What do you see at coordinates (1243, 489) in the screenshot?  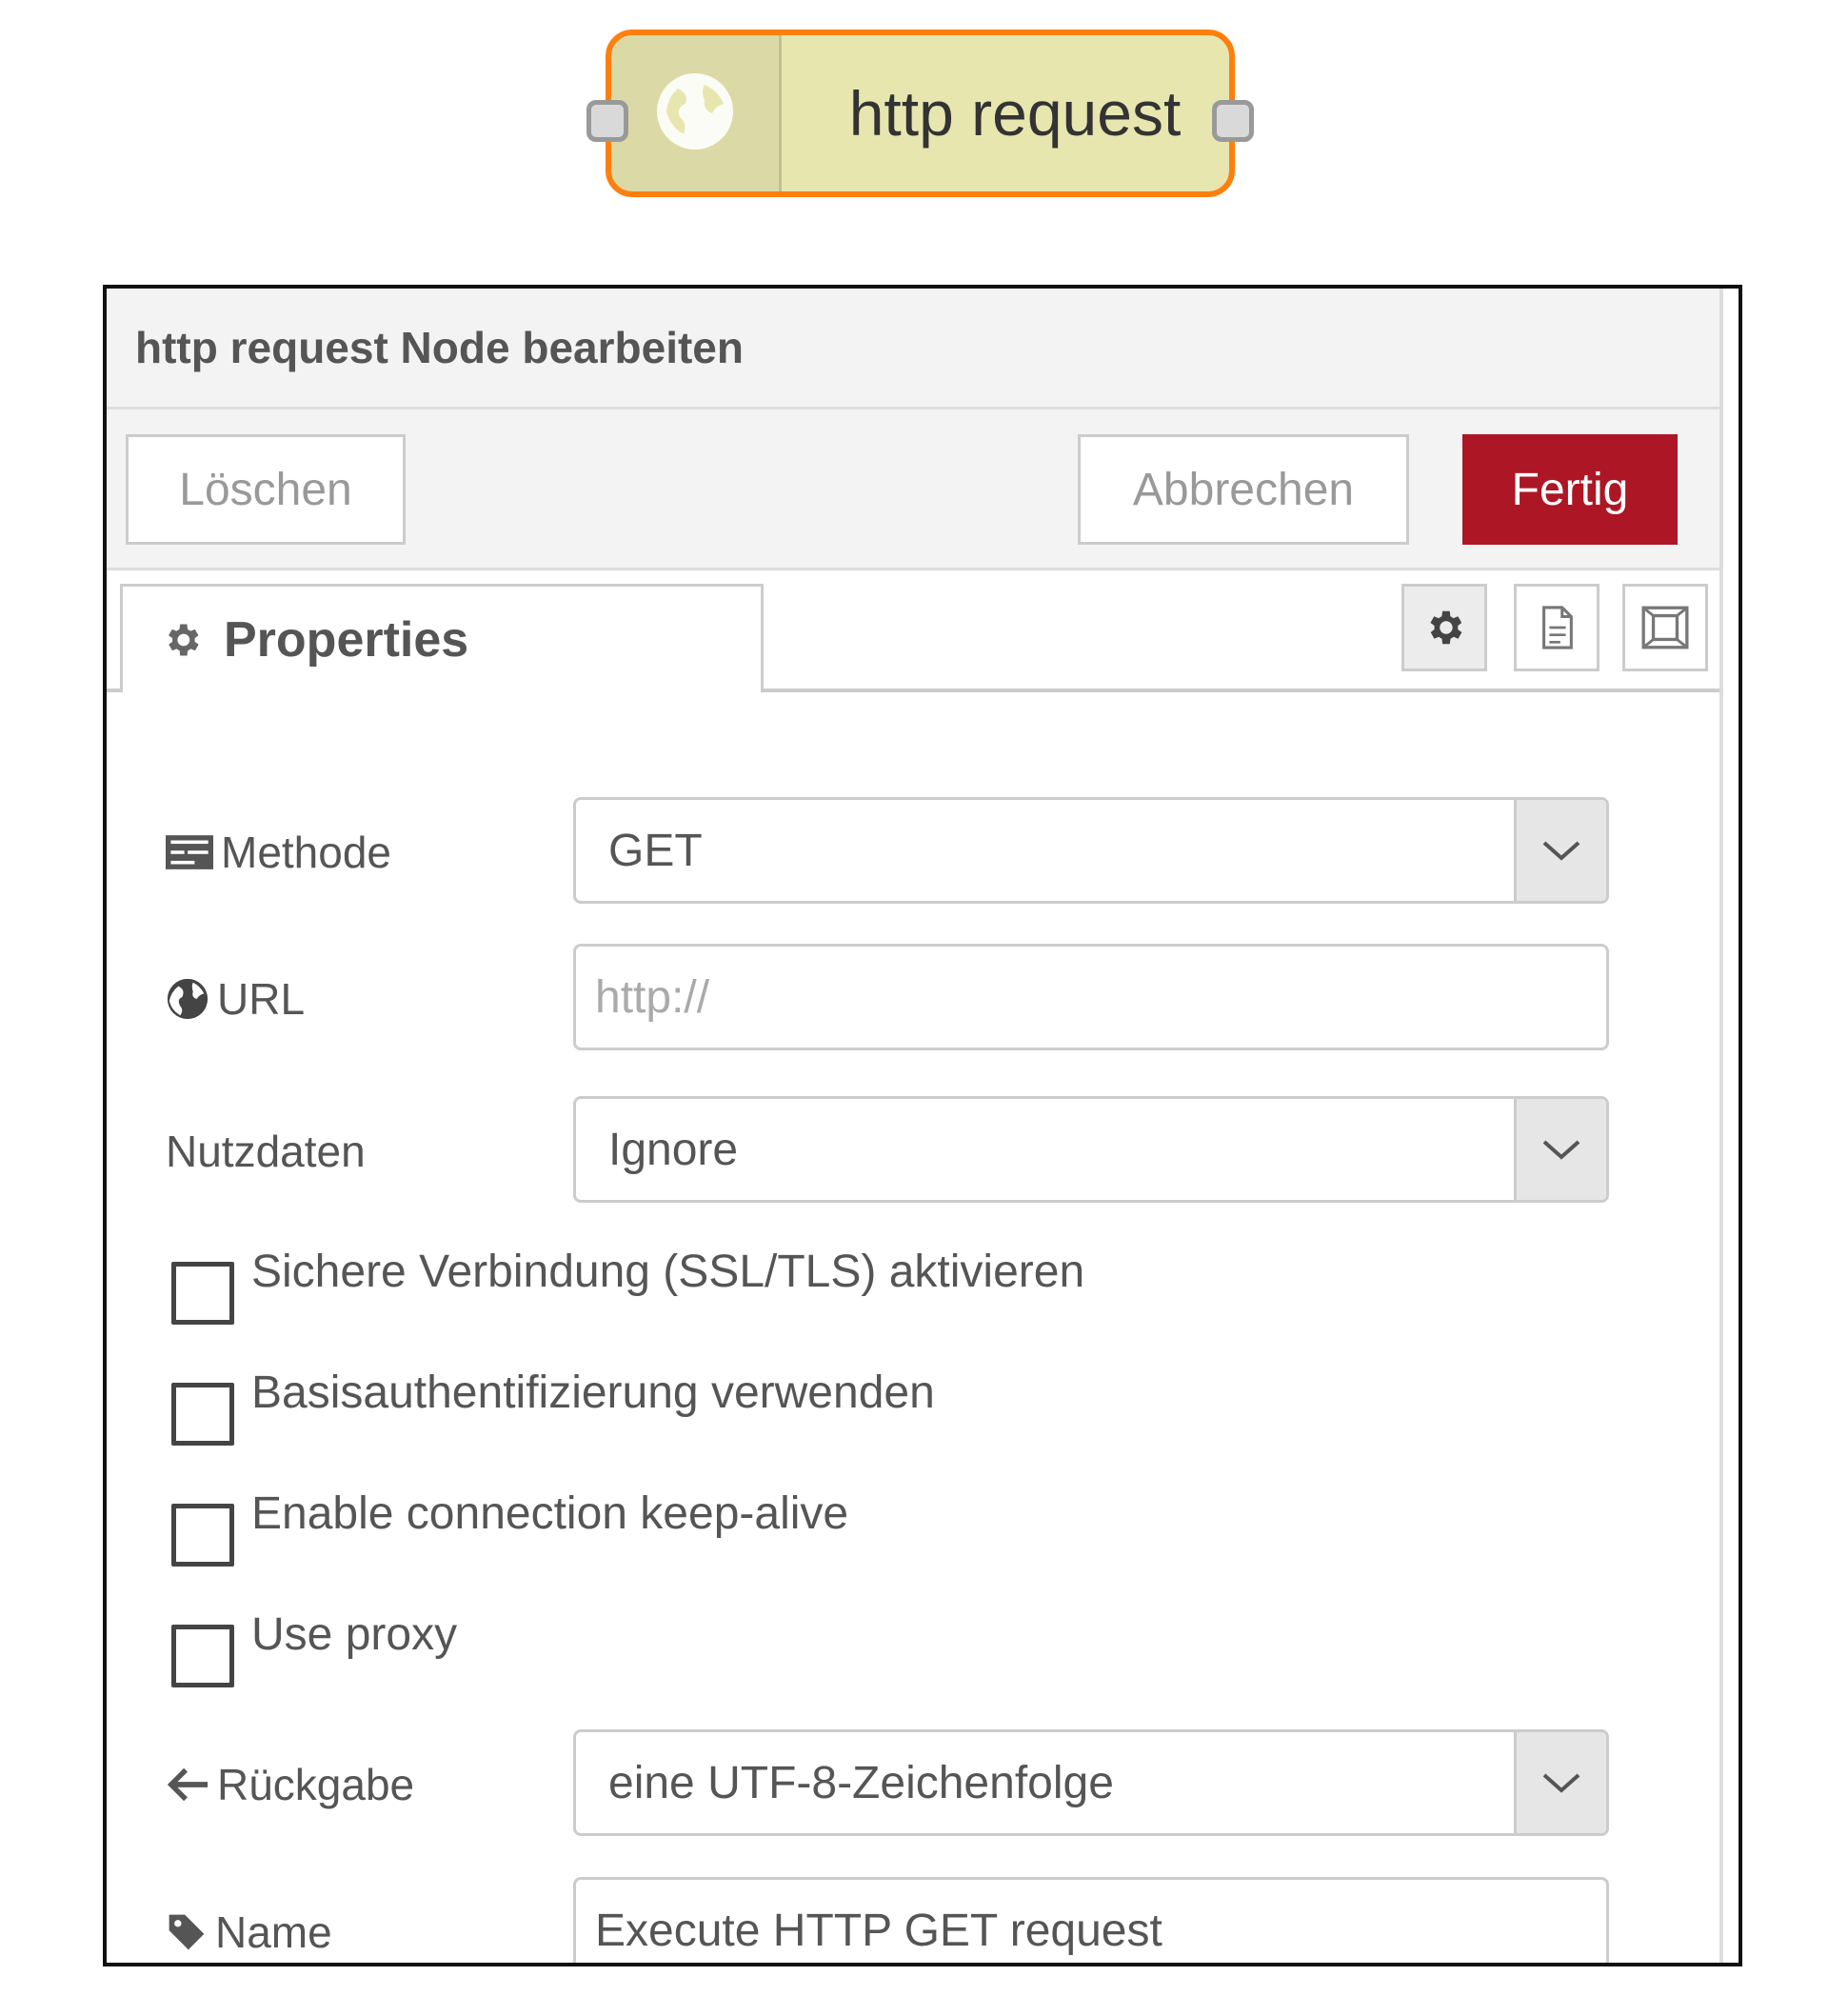 I see `cancel-button: Abbrechen` at bounding box center [1243, 489].